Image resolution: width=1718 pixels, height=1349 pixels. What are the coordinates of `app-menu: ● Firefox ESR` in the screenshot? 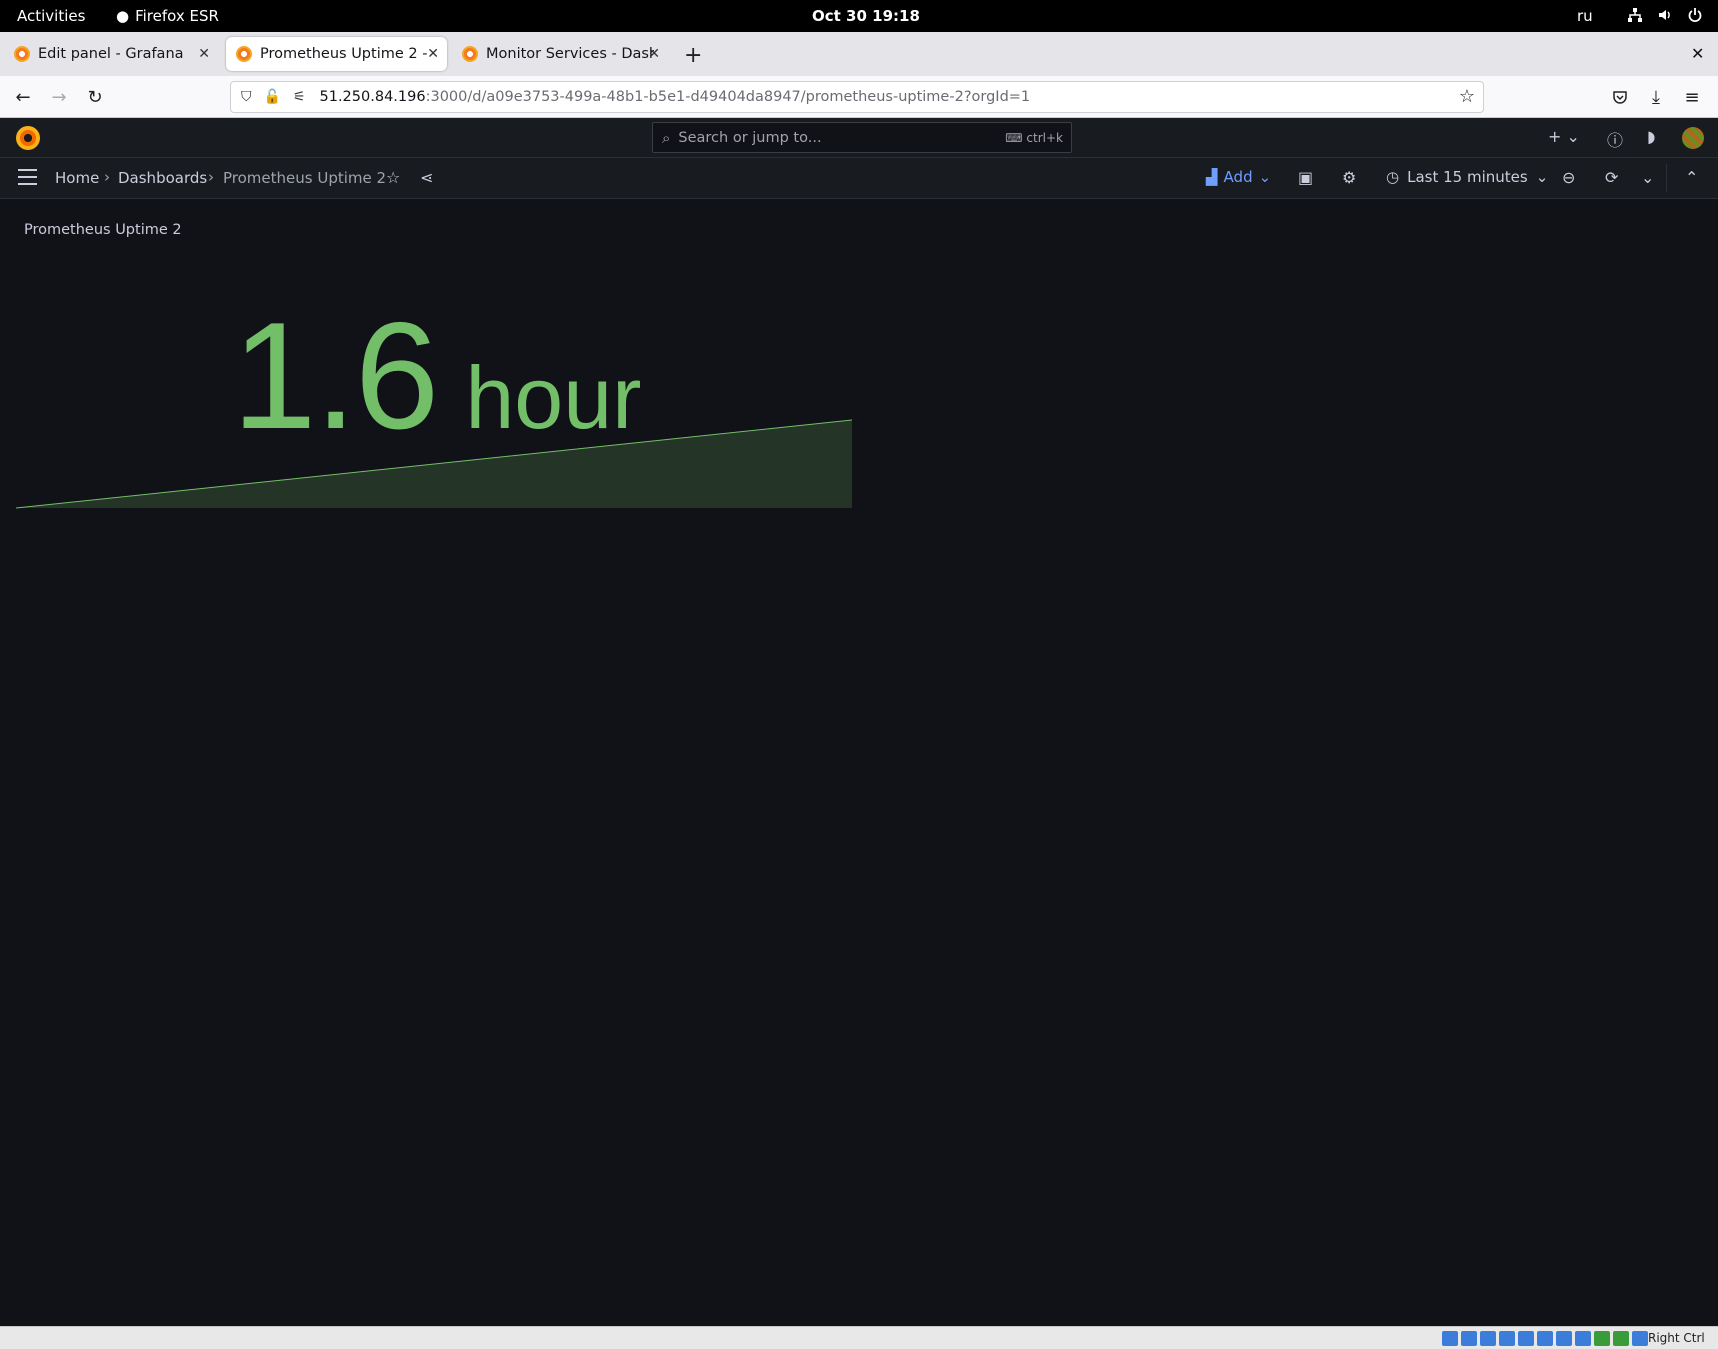 It's located at (167, 16).